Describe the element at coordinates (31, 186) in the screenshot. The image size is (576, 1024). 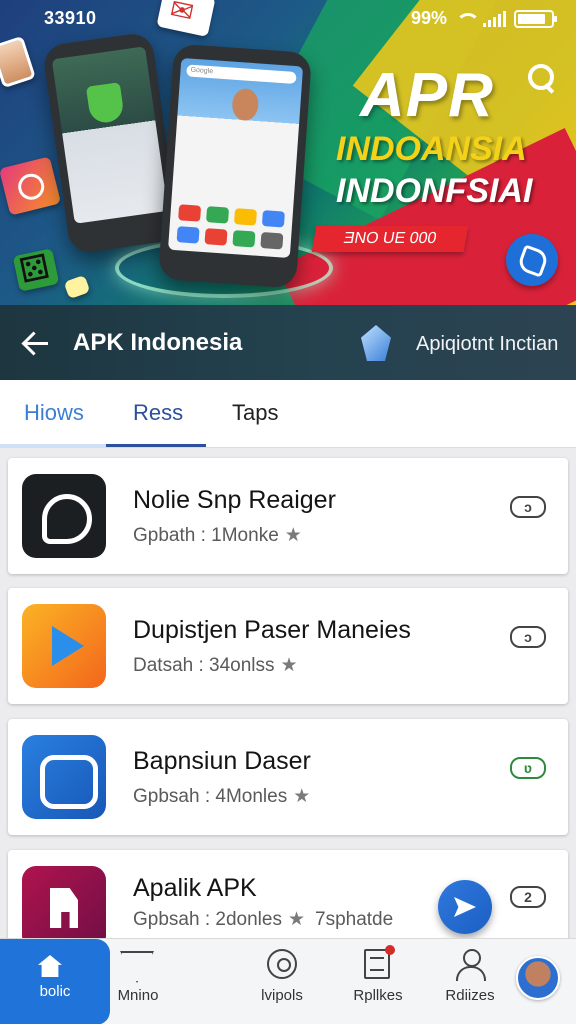
I see `camera-sticker-icon` at that location.